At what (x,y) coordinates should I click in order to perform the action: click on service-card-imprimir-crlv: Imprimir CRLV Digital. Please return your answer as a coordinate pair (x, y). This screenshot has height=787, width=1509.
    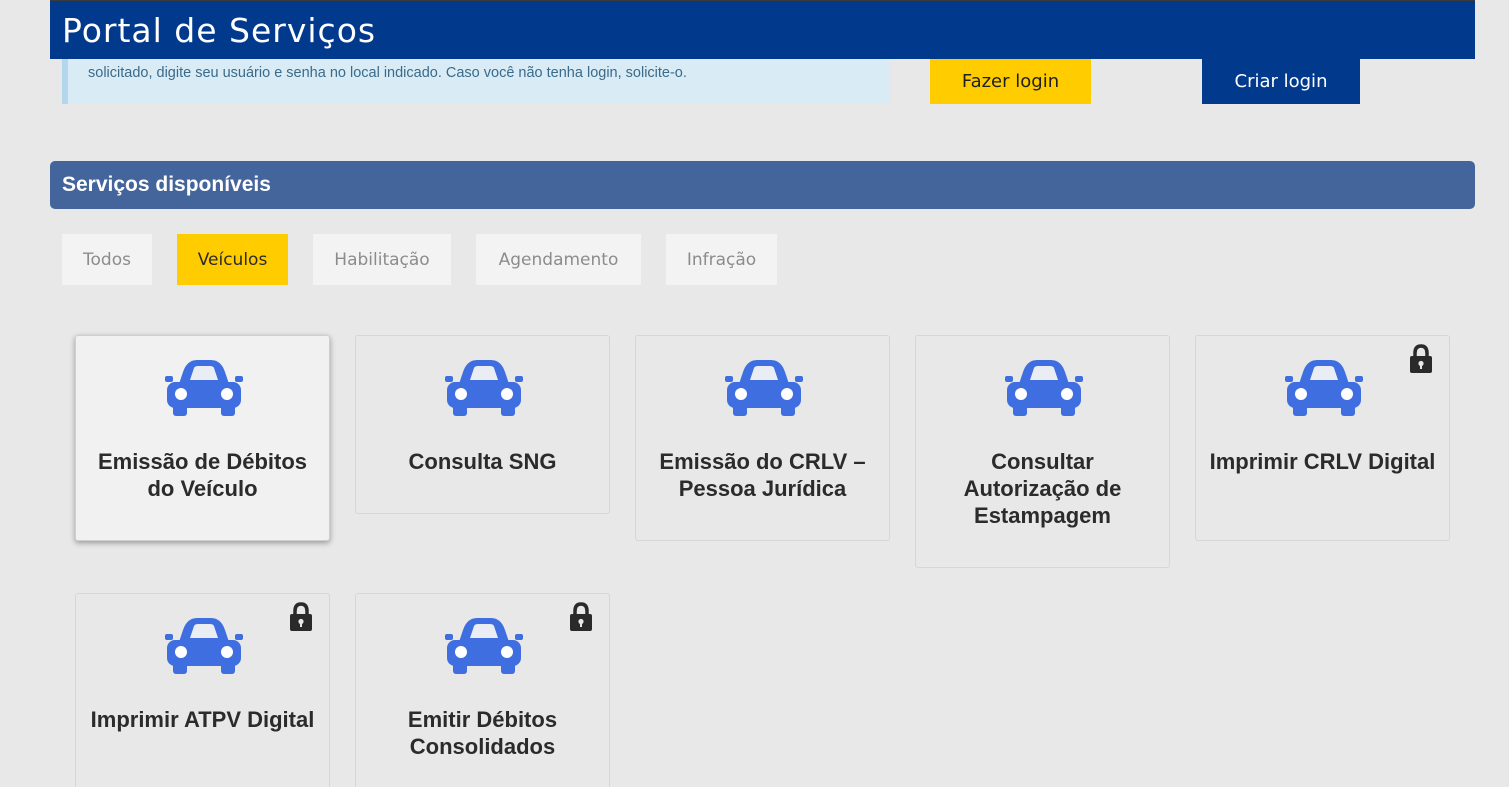
    Looking at the image, I should click on (1322, 438).